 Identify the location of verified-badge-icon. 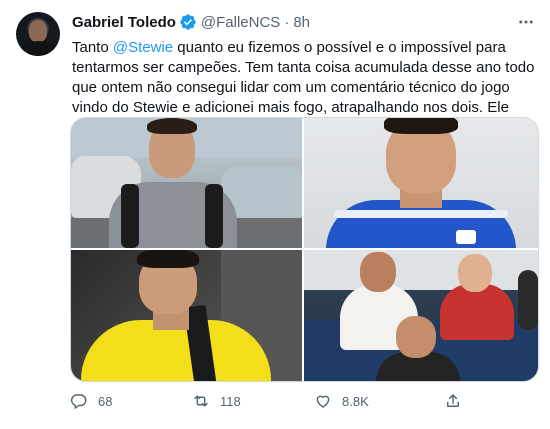
(188, 22).